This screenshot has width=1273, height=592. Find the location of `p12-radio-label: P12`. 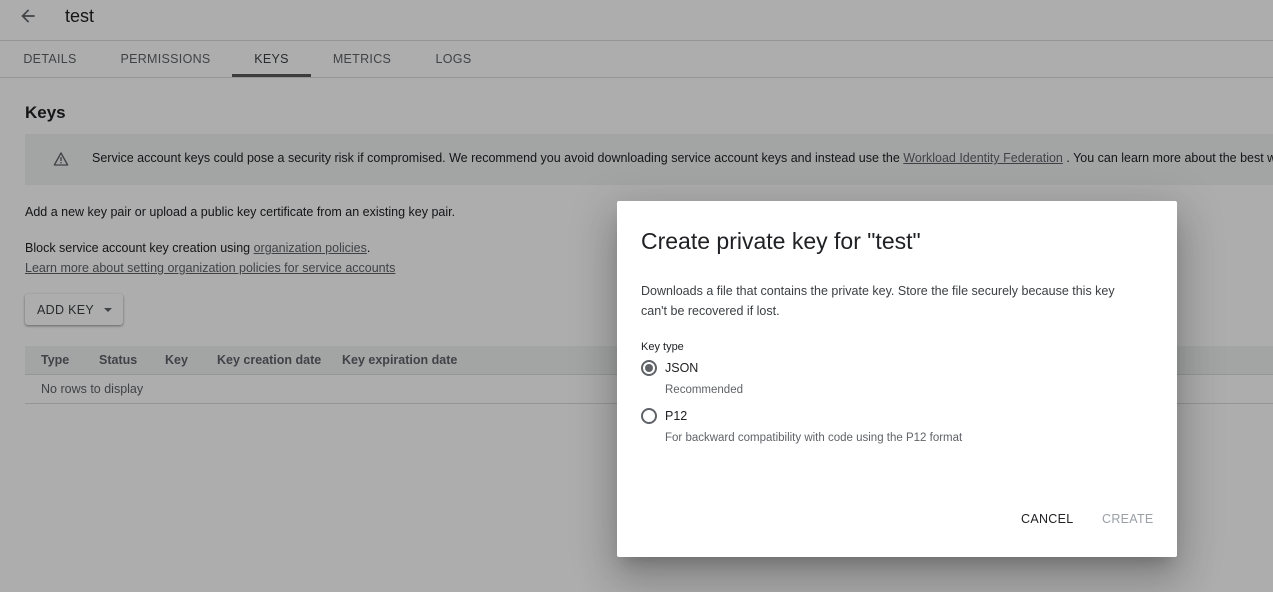

p12-radio-label: P12 is located at coordinates (676, 416).